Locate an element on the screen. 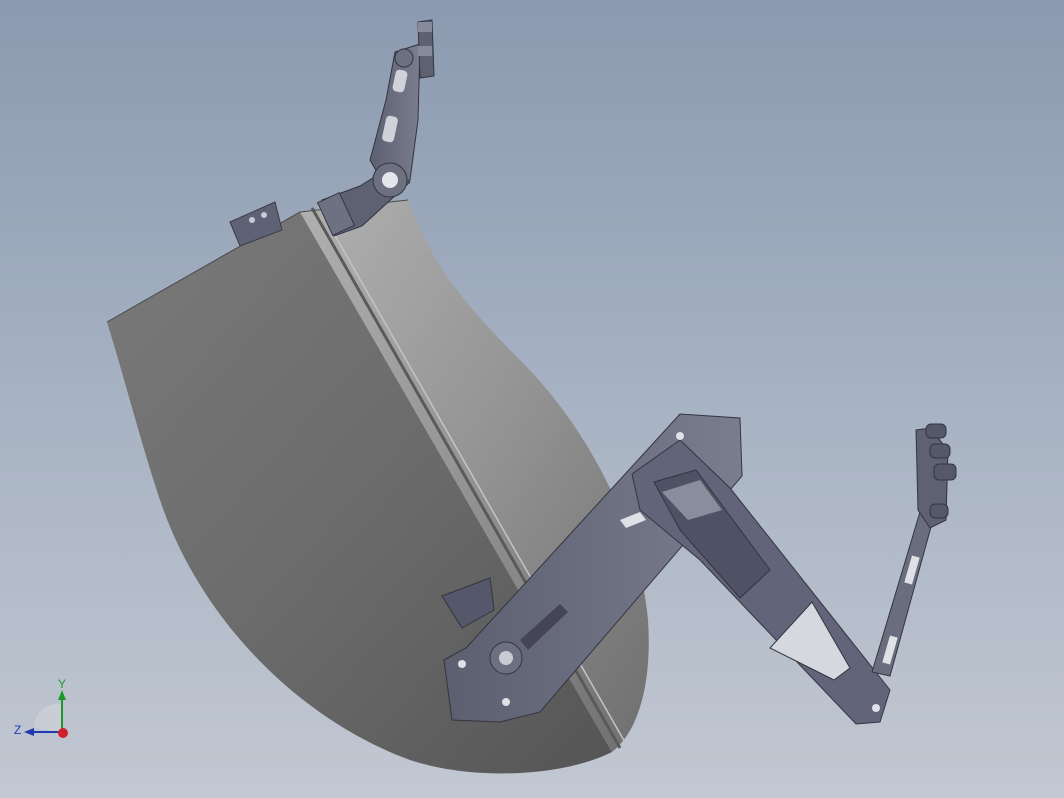 The height and width of the screenshot is (798, 1064). right-link-arm is located at coordinates (914, 550).